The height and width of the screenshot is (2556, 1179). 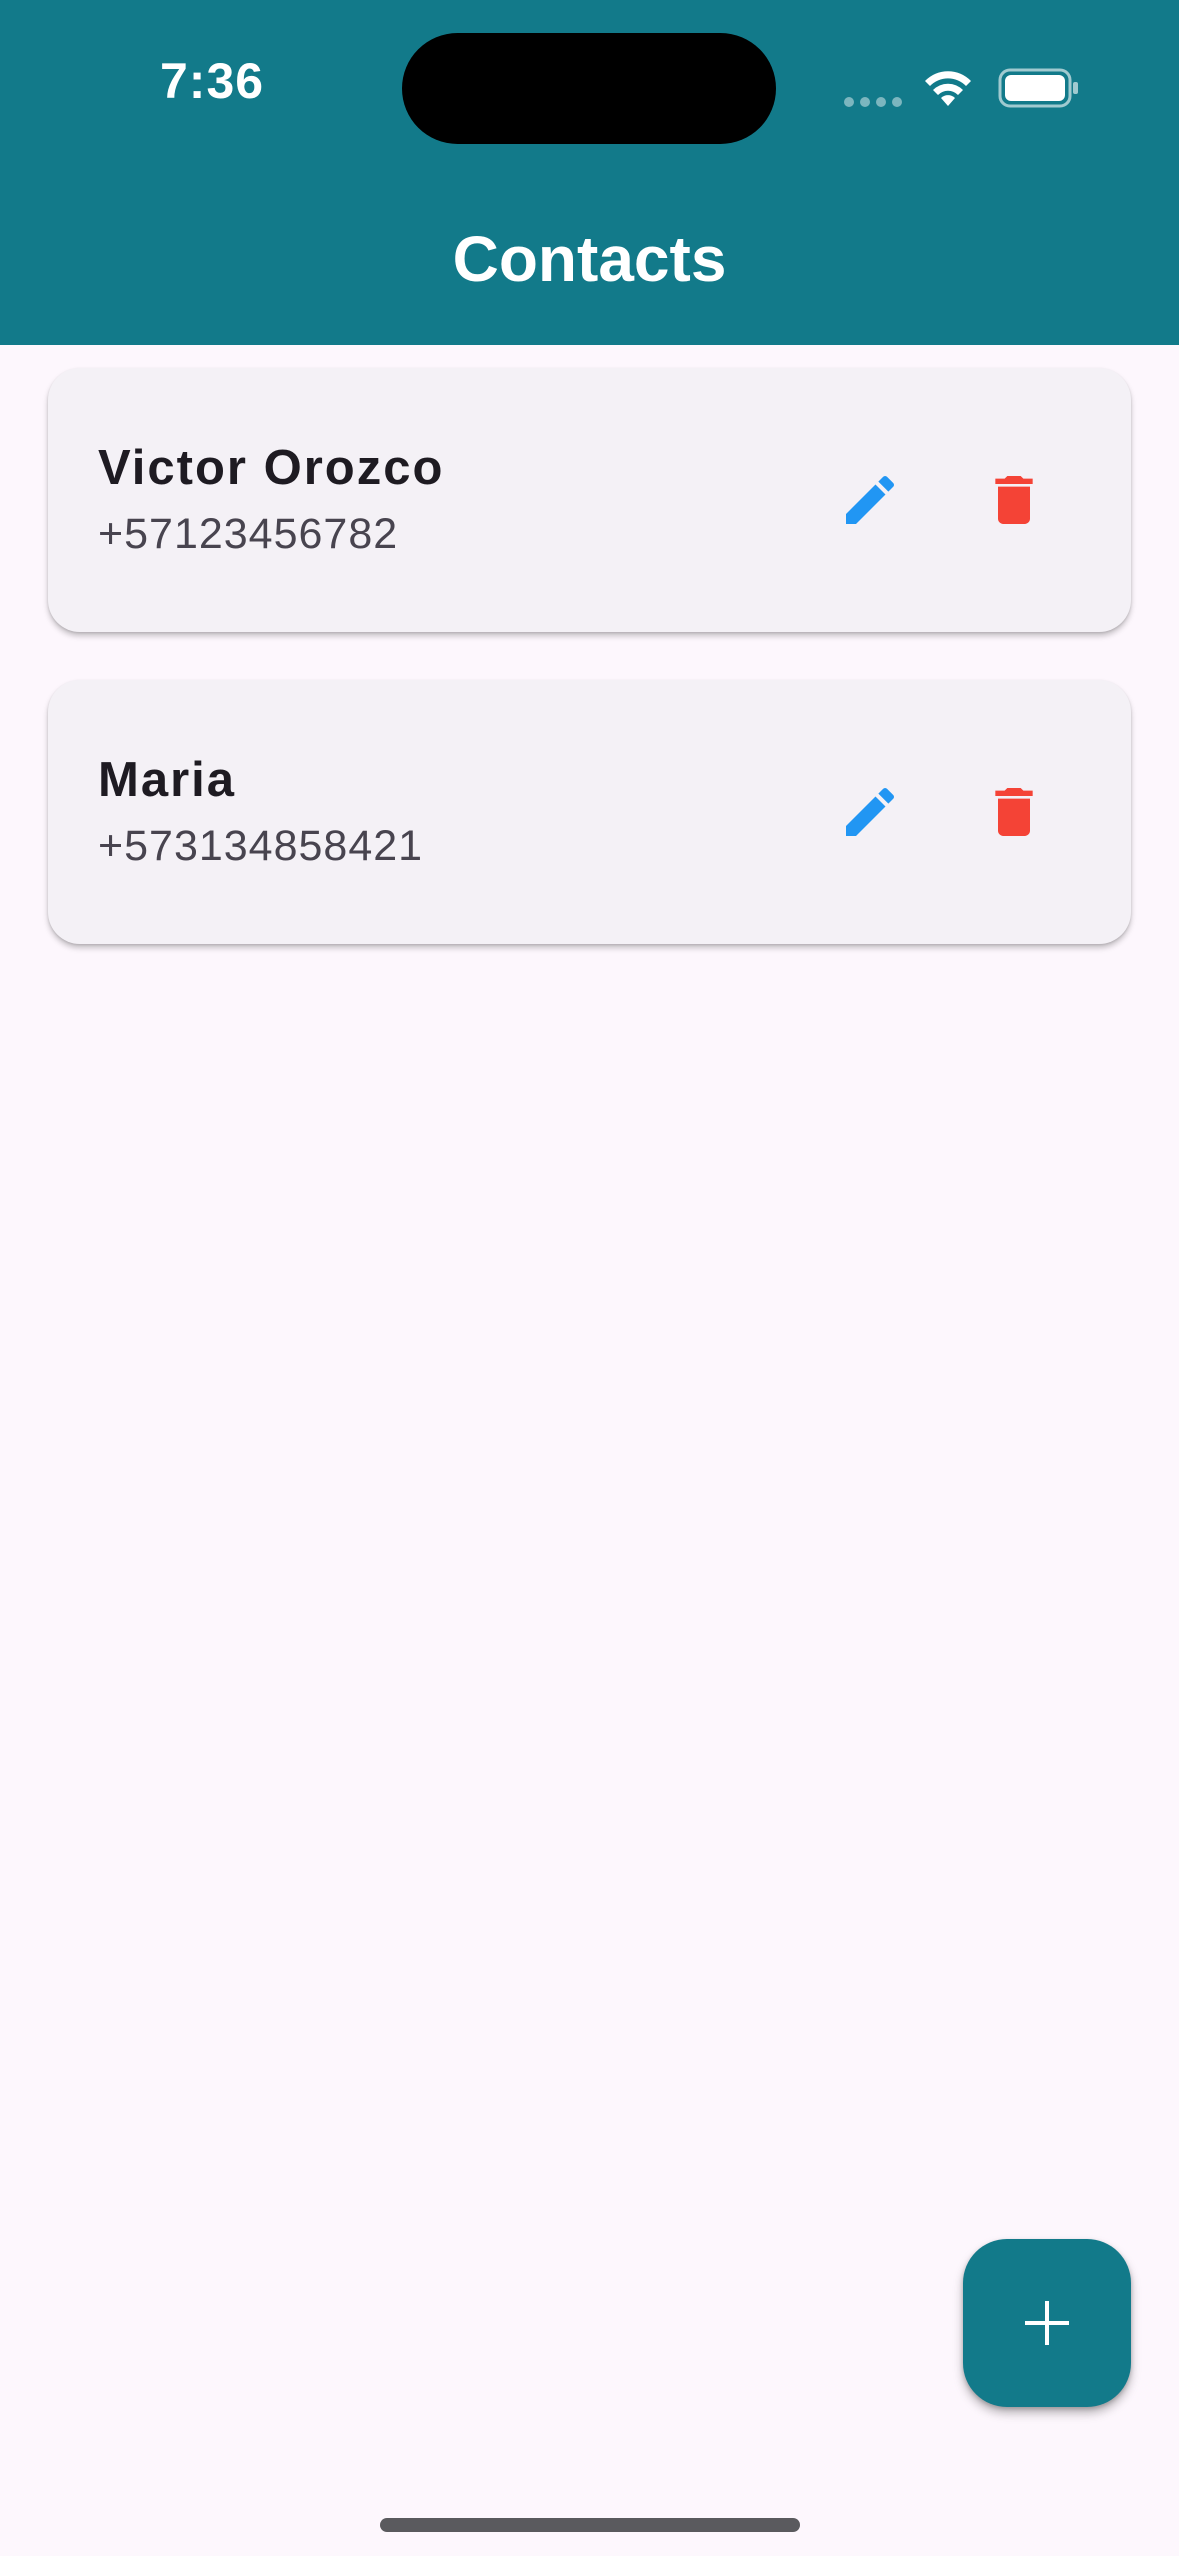 What do you see at coordinates (212, 81) in the screenshot?
I see `status-time: 7:36` at bounding box center [212, 81].